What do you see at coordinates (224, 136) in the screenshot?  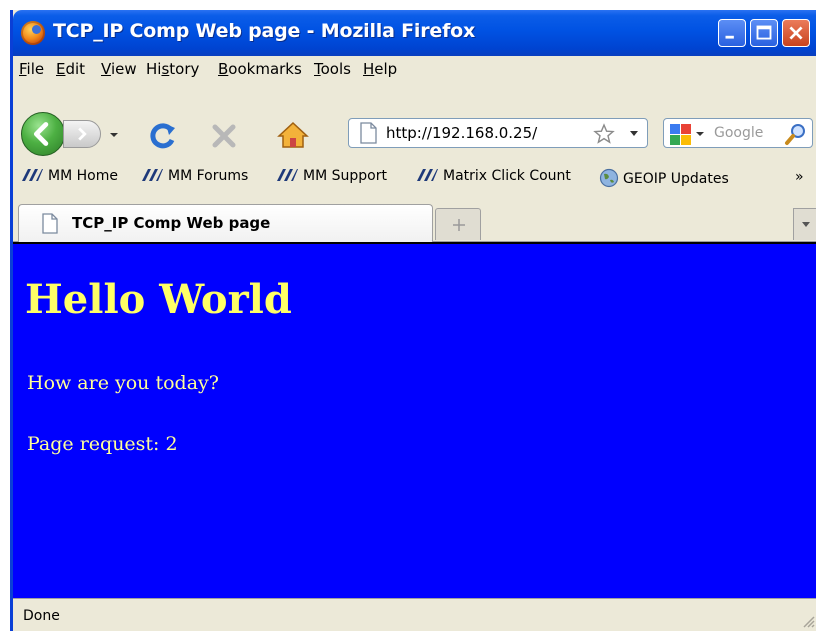 I see `stop-icon` at bounding box center [224, 136].